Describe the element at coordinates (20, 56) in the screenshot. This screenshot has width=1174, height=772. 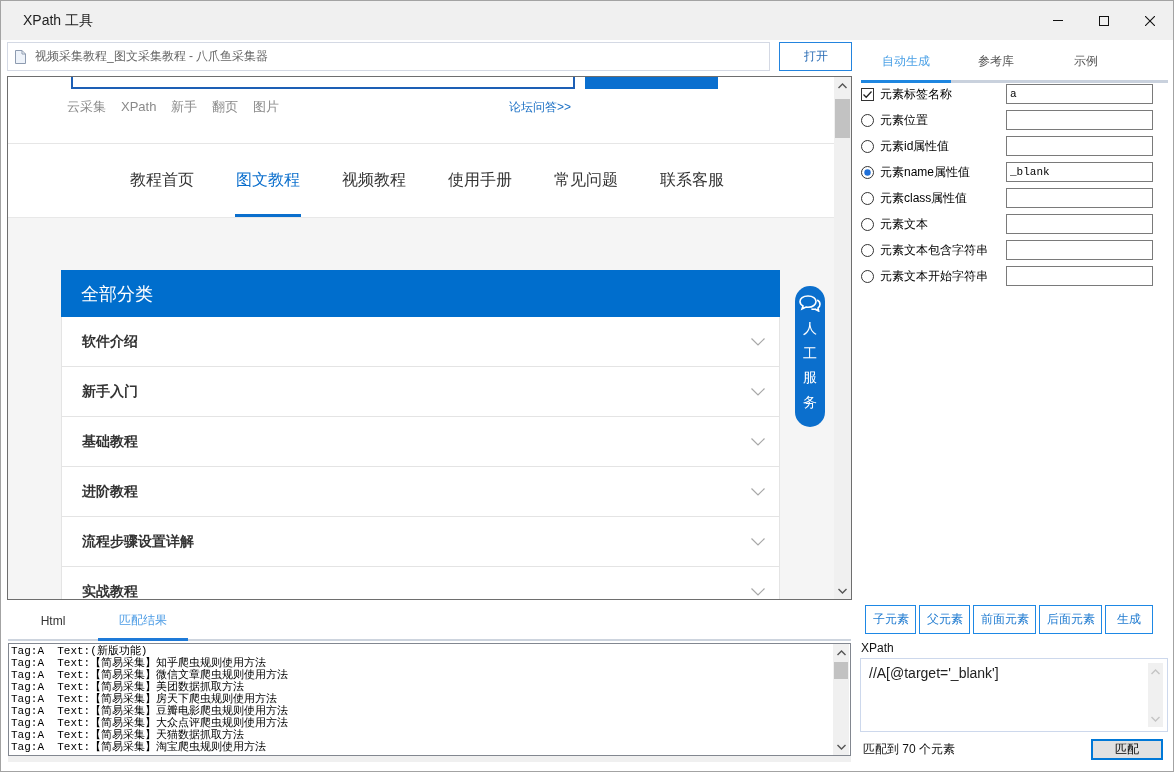
I see `document-icon` at that location.